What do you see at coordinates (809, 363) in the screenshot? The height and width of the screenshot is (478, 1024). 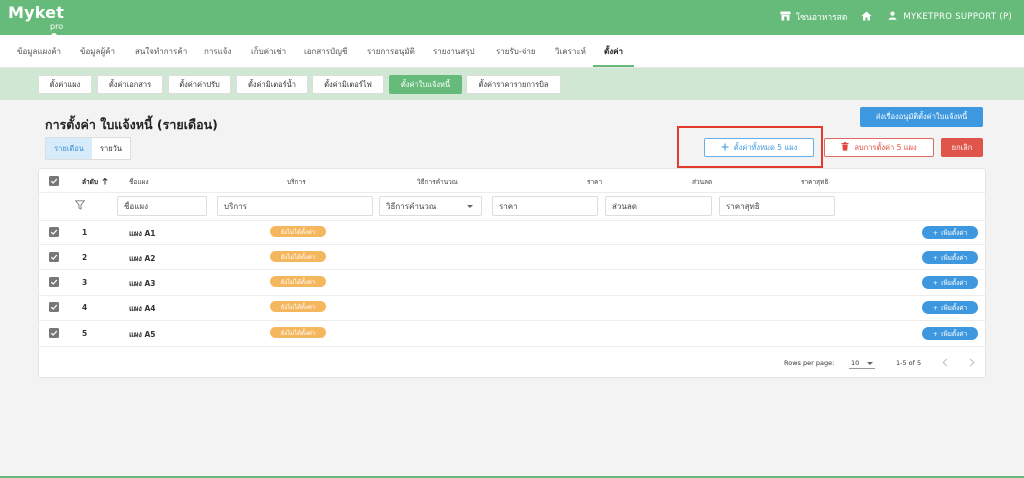 I see `rows-per-page-label: Rows per page:` at bounding box center [809, 363].